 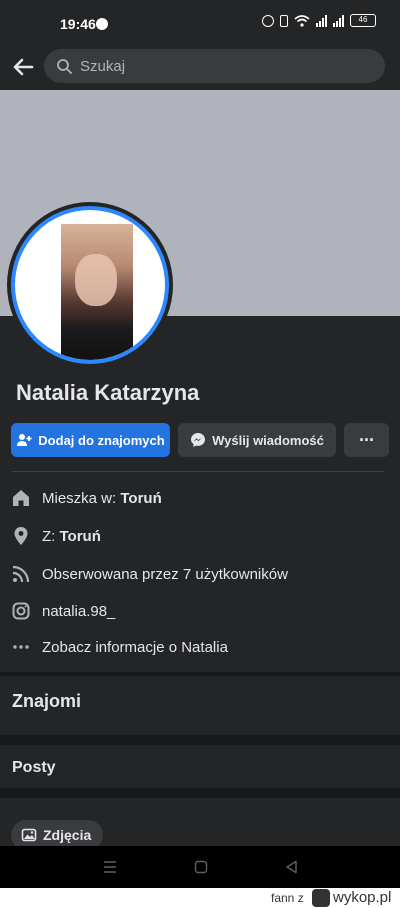 I want to click on system-navigation-bar, so click(x=200, y=867).